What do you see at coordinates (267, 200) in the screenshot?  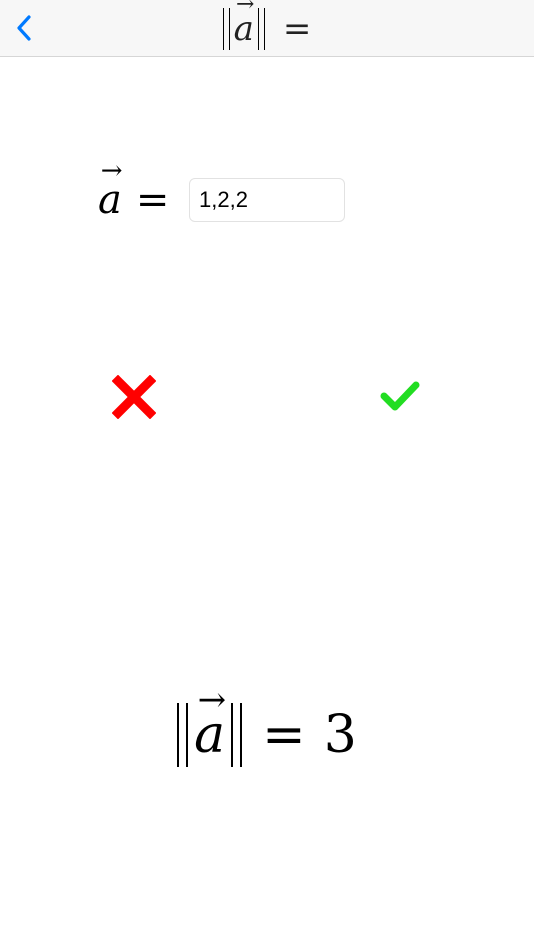 I see `vector-components-input` at bounding box center [267, 200].